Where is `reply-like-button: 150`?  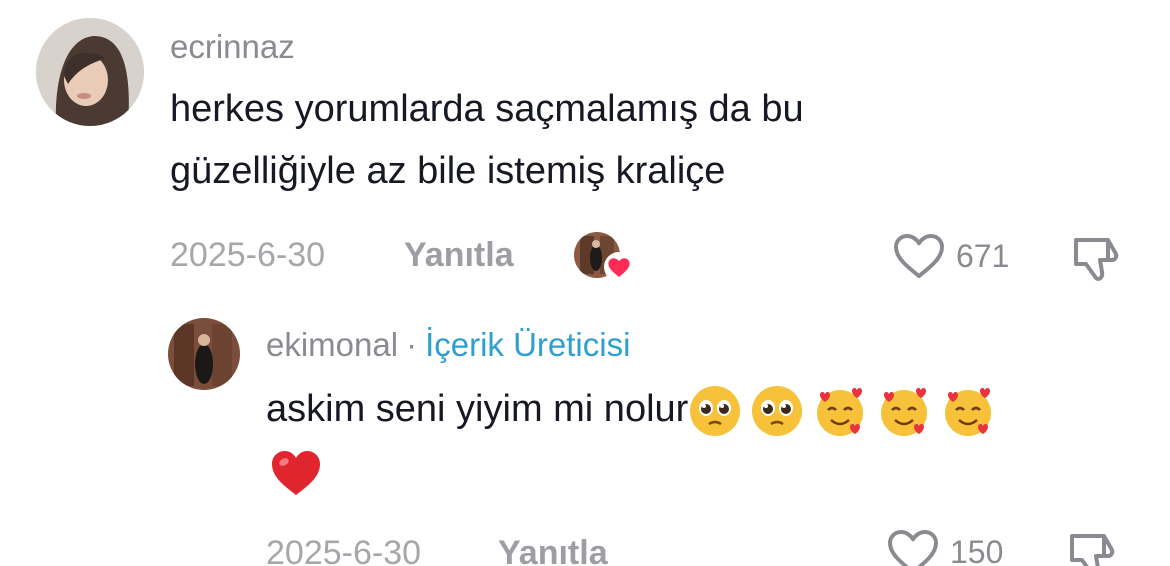
reply-like-button: 150 is located at coordinates (944, 547).